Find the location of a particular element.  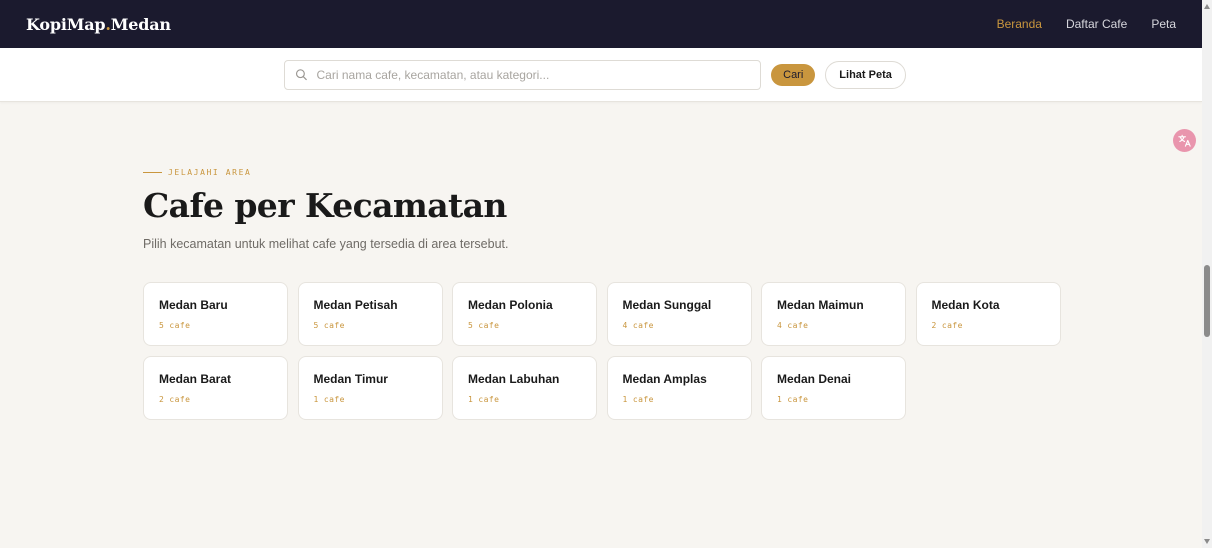

scroll-up-arrow-icon is located at coordinates (1207, 6).